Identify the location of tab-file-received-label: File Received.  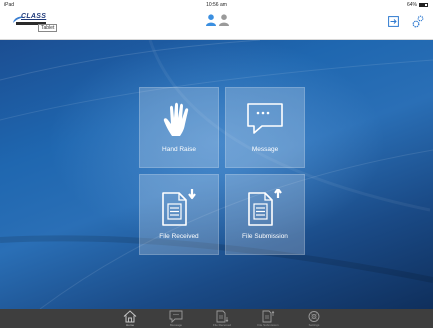
(222, 325).